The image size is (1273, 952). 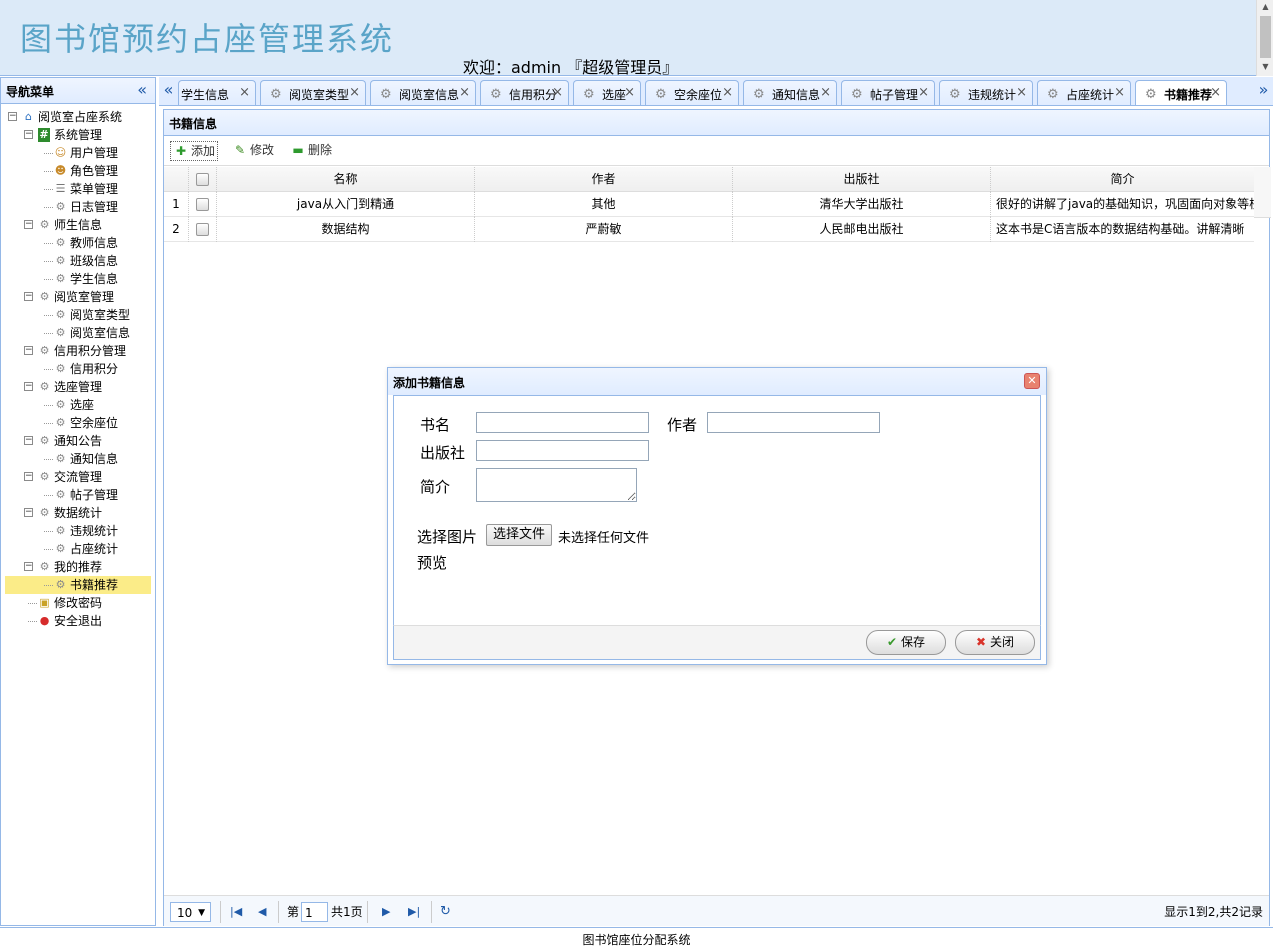 What do you see at coordinates (236, 912) in the screenshot?
I see `first-page-icon: |◀` at bounding box center [236, 912].